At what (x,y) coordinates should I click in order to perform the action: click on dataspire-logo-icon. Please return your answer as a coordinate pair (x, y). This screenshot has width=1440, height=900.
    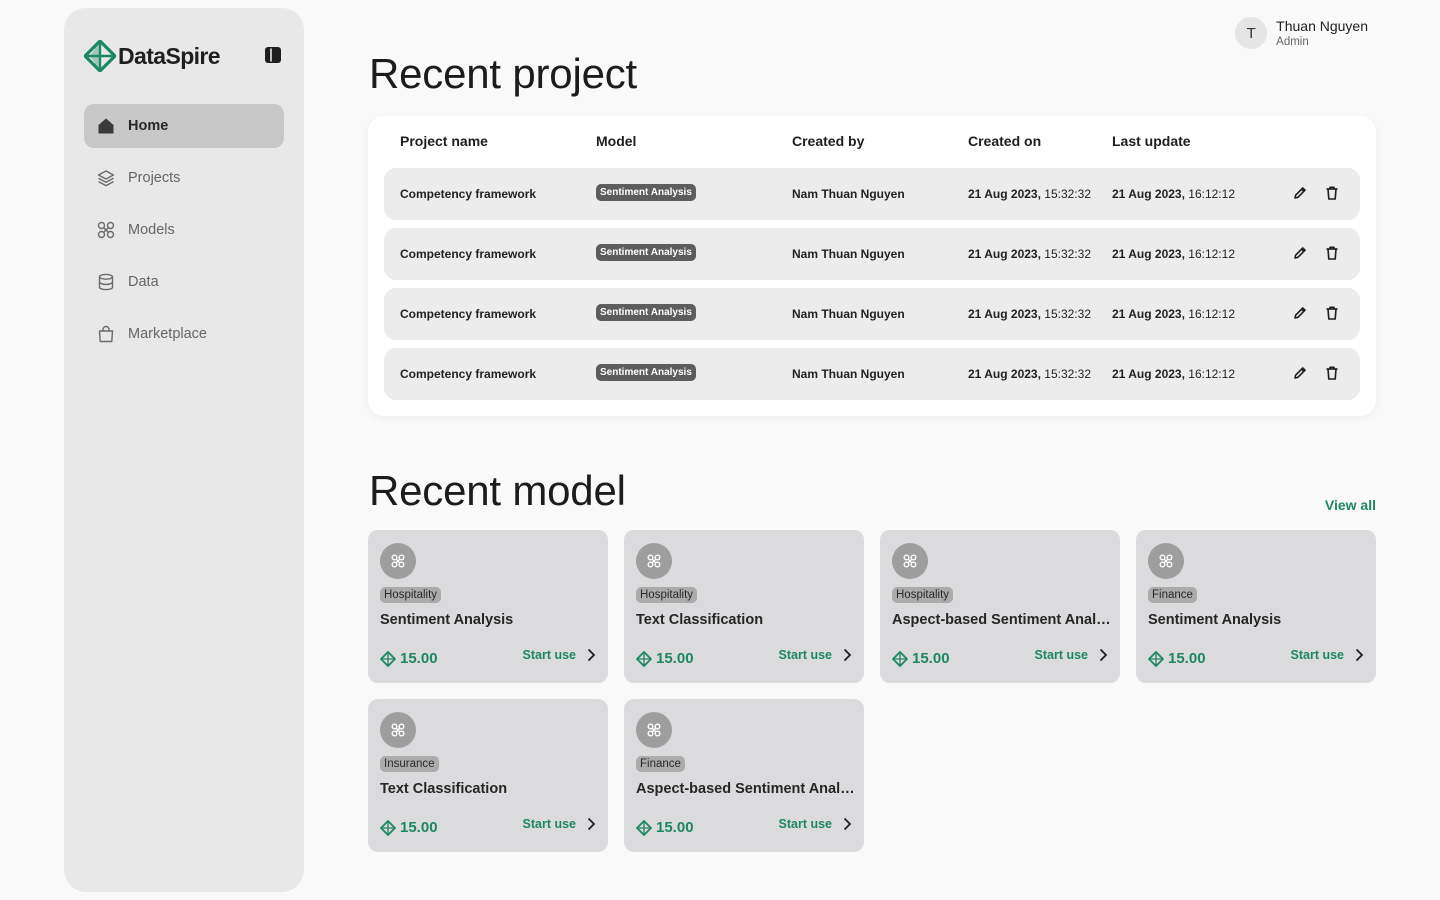
    Looking at the image, I should click on (100, 56).